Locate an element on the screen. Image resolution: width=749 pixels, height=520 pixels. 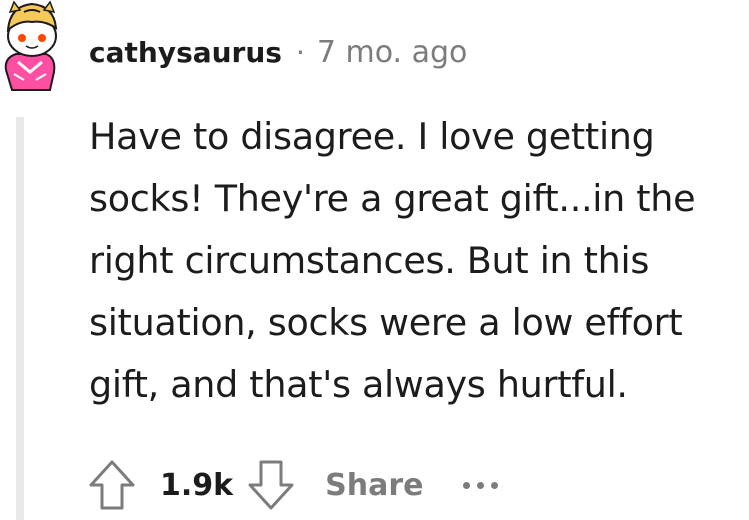
arrow-up-icon is located at coordinates (112, 485).